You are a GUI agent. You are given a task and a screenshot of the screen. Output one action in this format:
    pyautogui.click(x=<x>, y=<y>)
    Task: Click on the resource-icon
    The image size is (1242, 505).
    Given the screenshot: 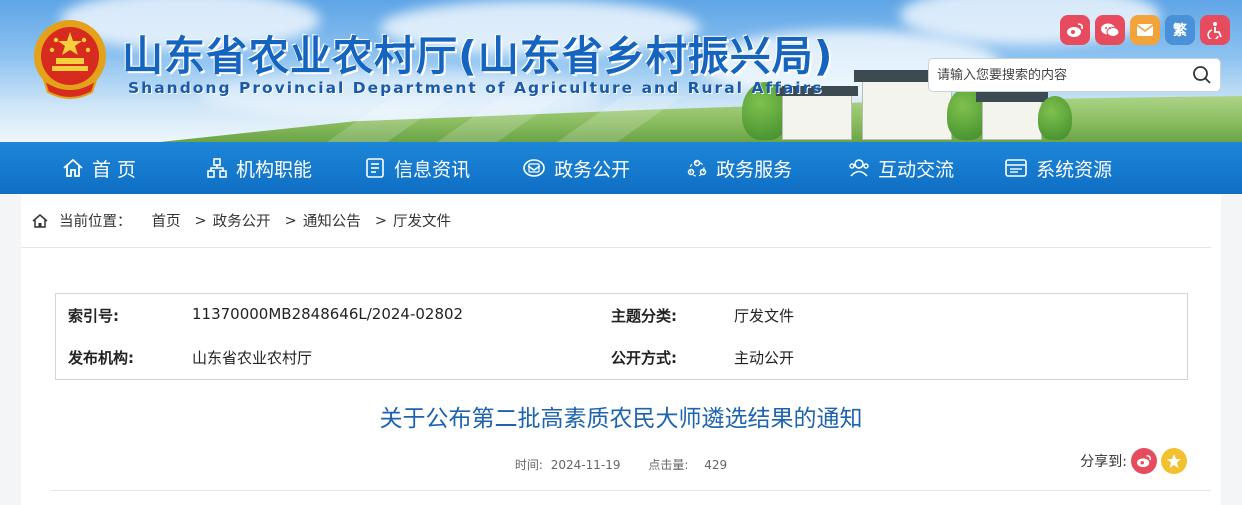 What is the action you would take?
    pyautogui.click(x=1016, y=168)
    